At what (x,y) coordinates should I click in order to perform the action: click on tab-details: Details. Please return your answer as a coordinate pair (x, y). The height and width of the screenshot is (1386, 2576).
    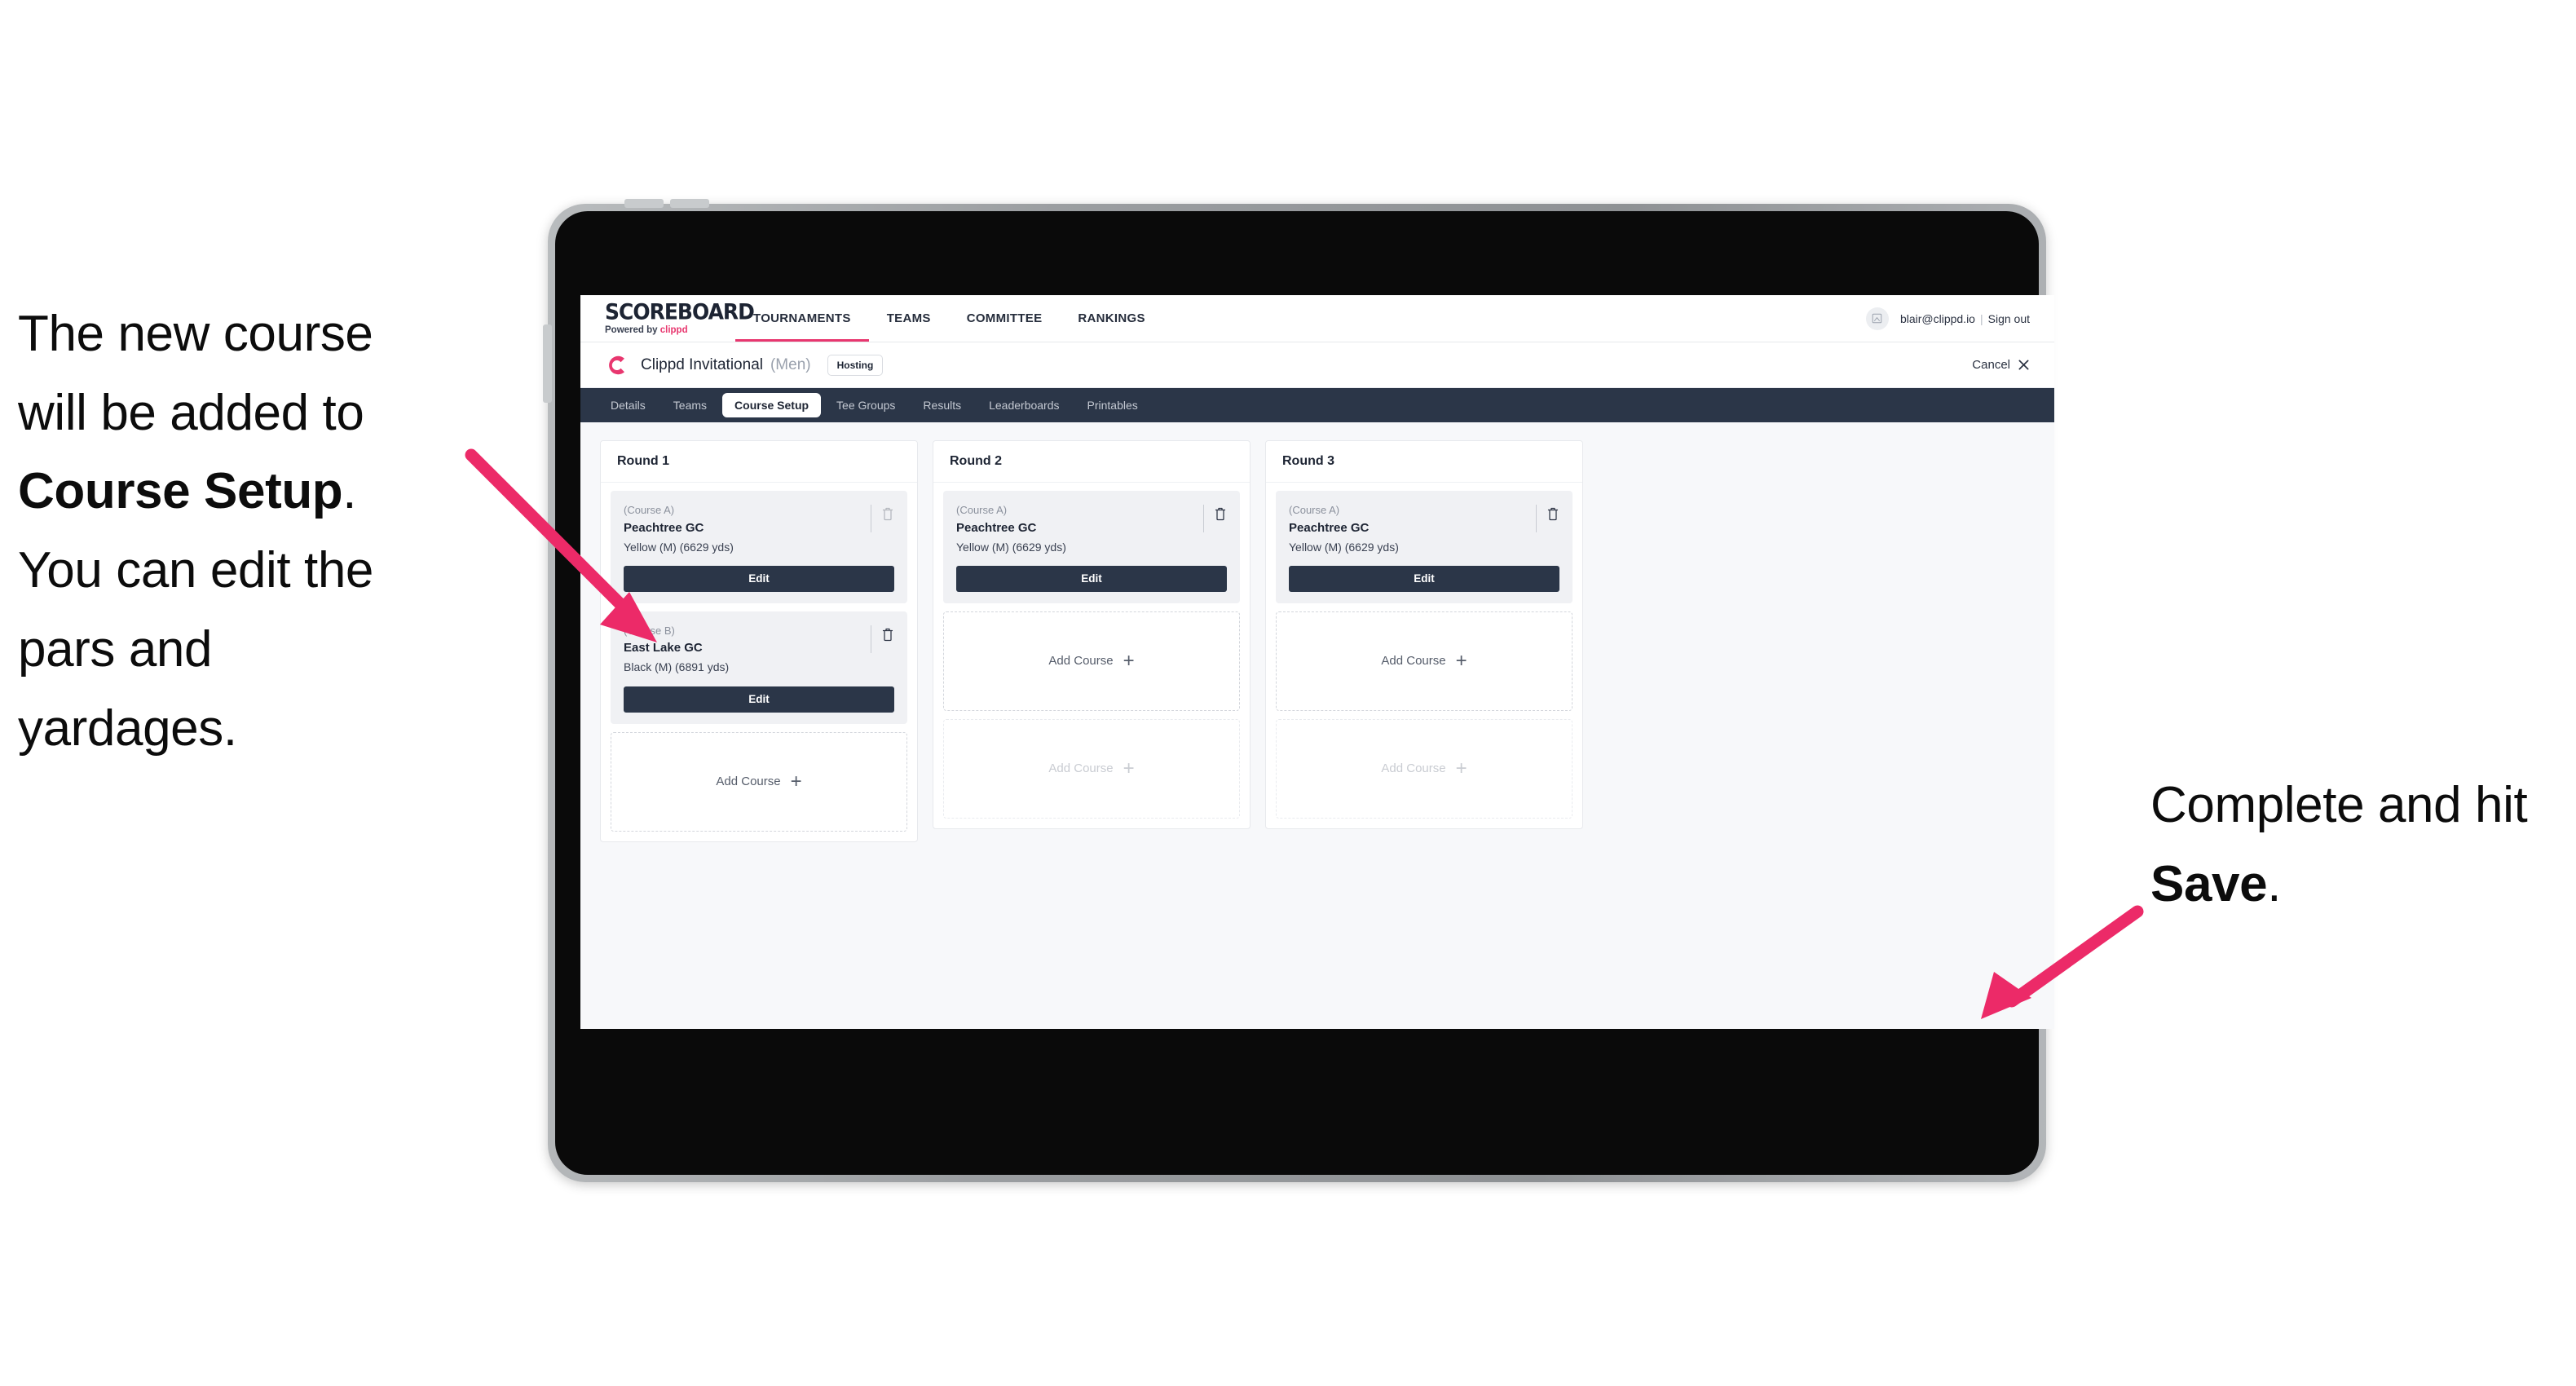
    Looking at the image, I should click on (628, 405).